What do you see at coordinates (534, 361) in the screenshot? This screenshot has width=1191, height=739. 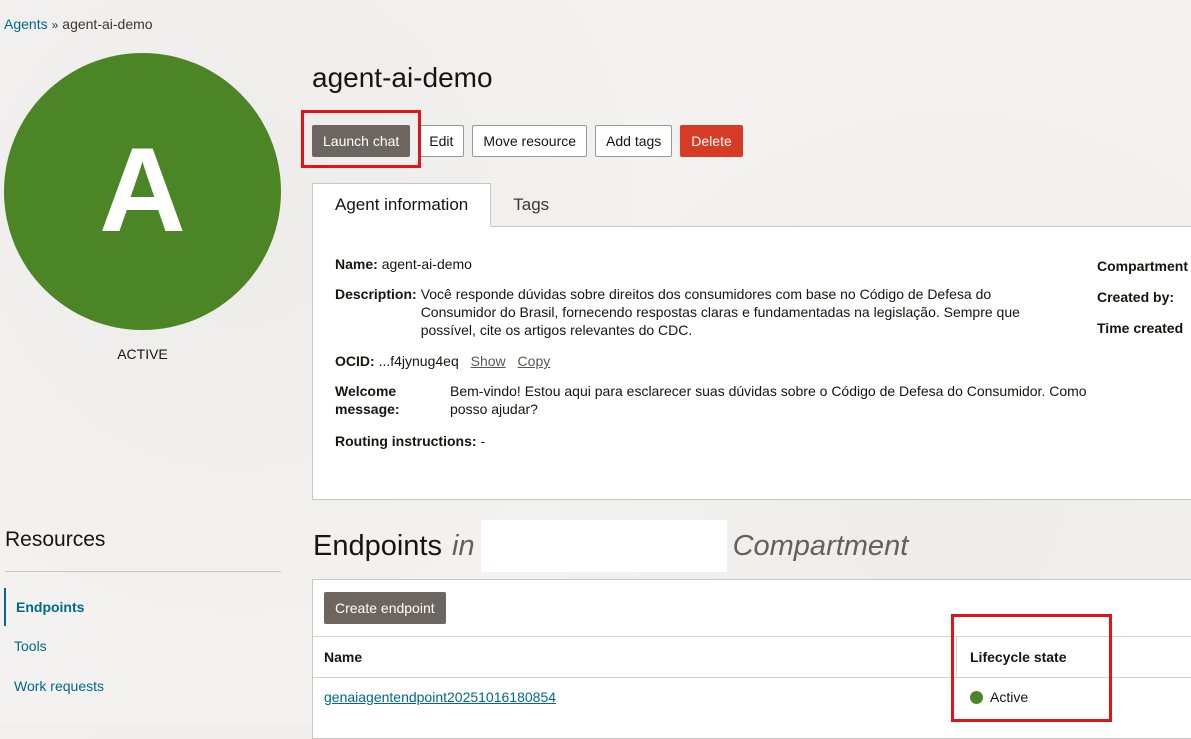 I see `ocid-copy-link: Copy` at bounding box center [534, 361].